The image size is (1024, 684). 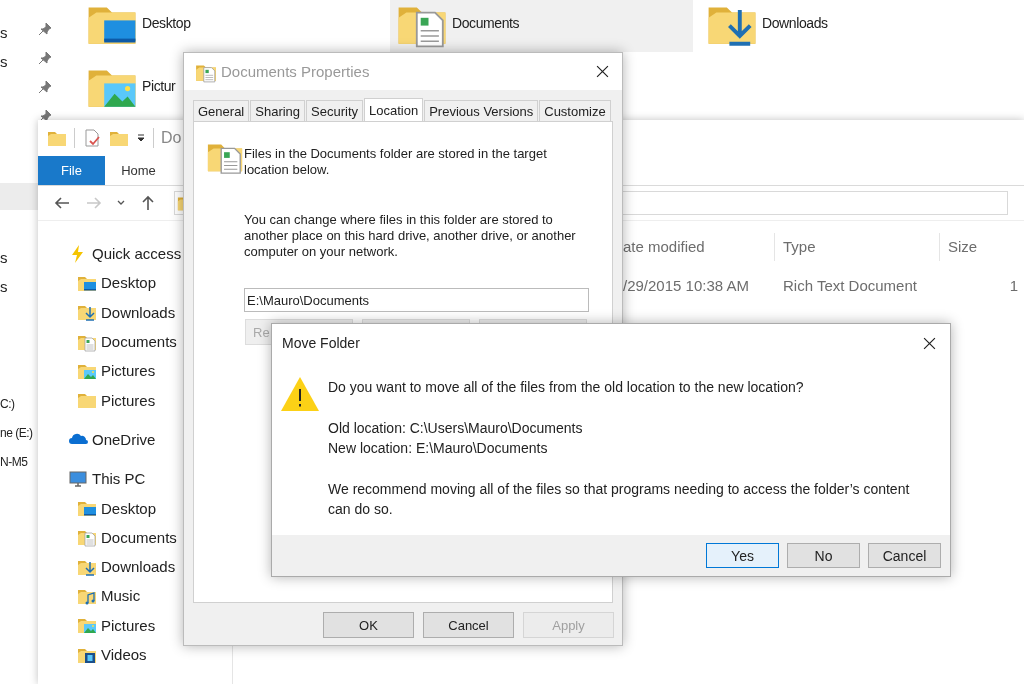 What do you see at coordinates (92, 654) in the screenshot?
I see `nav-item: Videos` at bounding box center [92, 654].